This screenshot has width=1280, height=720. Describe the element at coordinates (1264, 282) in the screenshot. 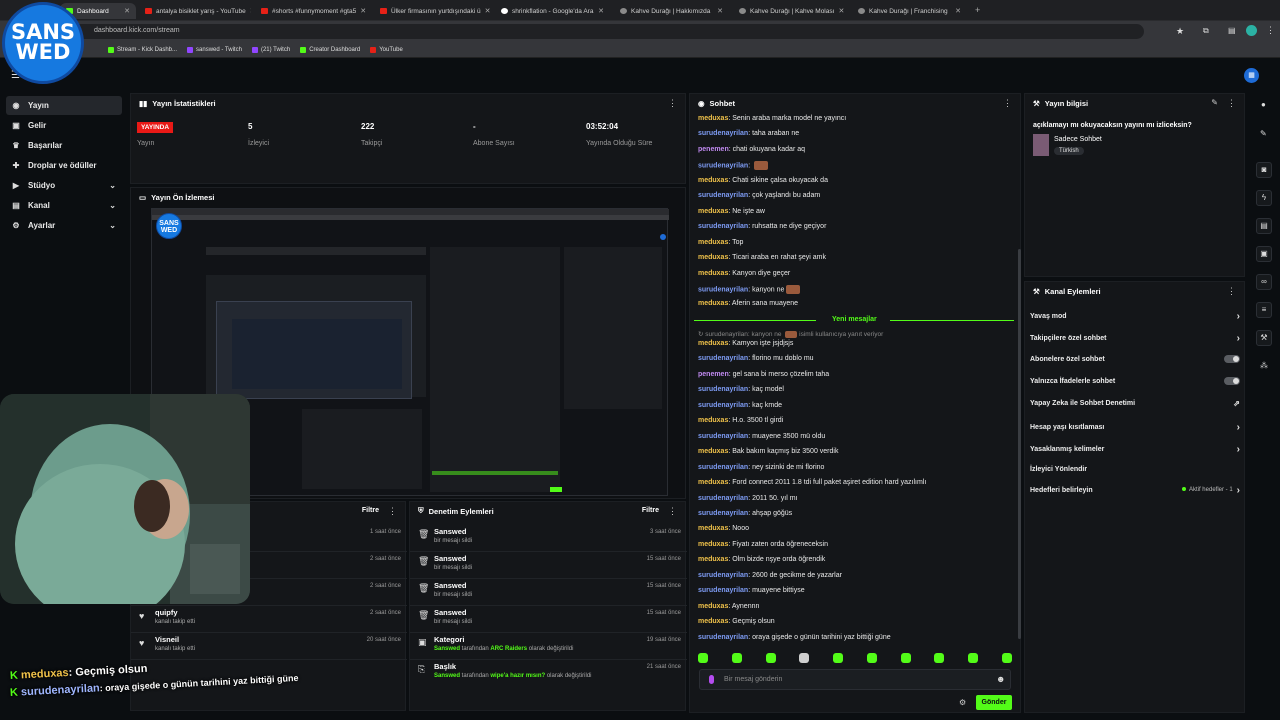

I see `link-icon: ∞` at that location.